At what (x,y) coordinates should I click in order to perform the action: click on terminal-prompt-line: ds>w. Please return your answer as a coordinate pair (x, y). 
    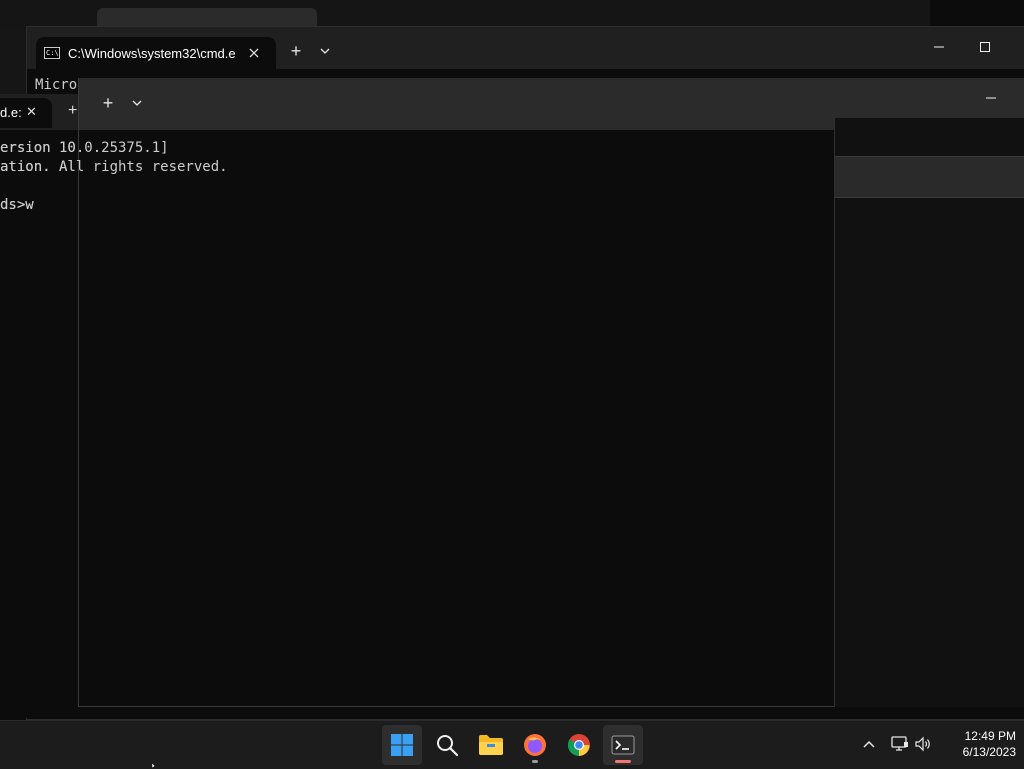
    Looking at the image, I should click on (17, 205).